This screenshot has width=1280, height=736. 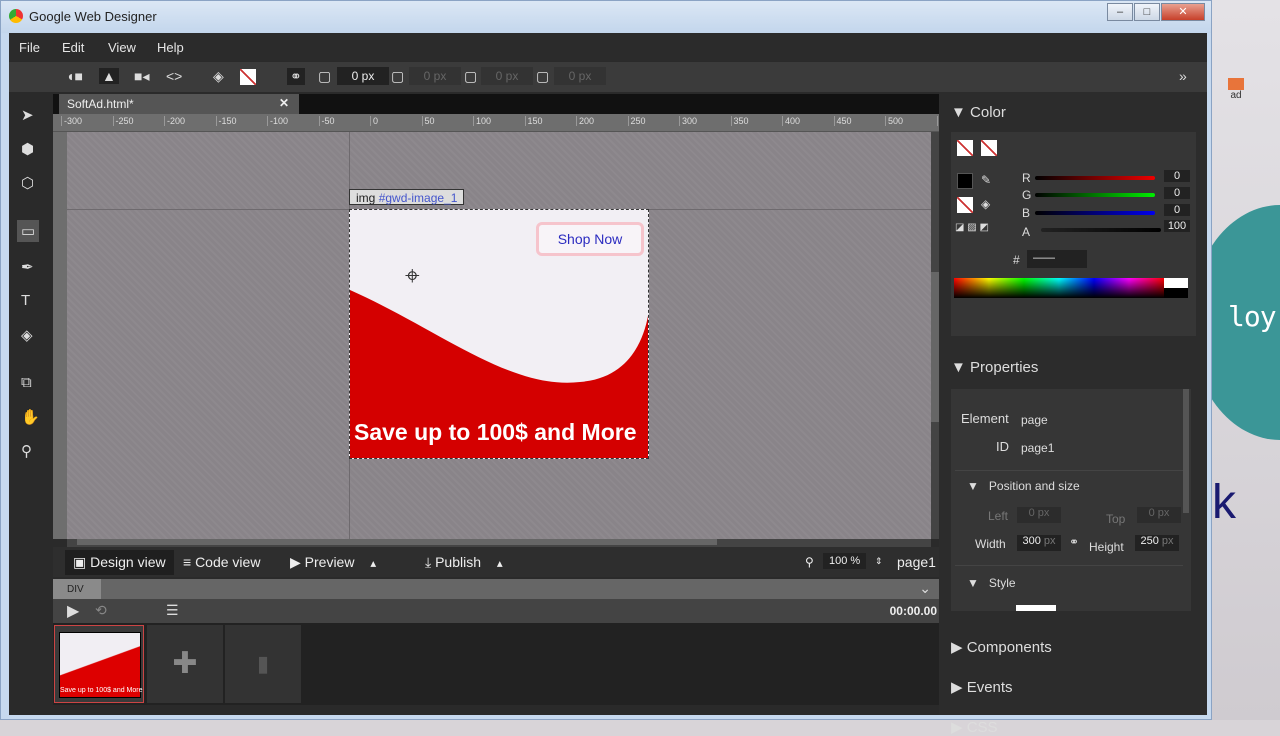 I want to click on zoom-input: 100 %, so click(x=845, y=561).